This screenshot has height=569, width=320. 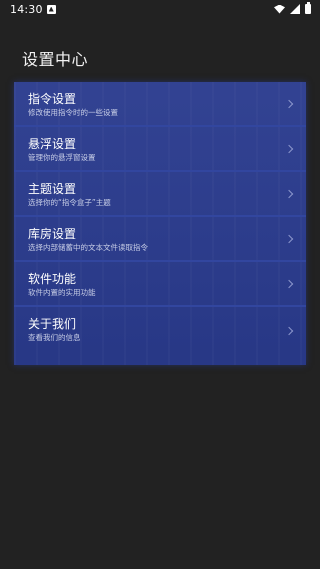 I want to click on setting-item-desc: 选择内部储蓄中的文本文件读取指令, so click(x=88, y=247).